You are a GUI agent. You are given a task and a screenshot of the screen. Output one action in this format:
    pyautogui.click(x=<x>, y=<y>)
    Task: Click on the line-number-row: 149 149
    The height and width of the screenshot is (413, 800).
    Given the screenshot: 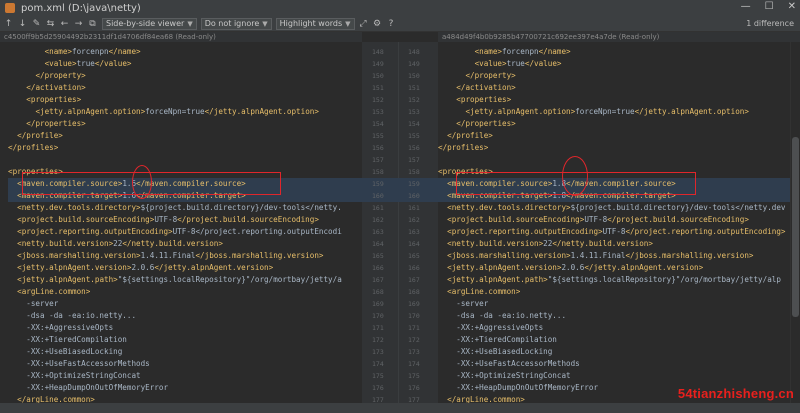 What is the action you would take?
    pyautogui.click(x=400, y=64)
    